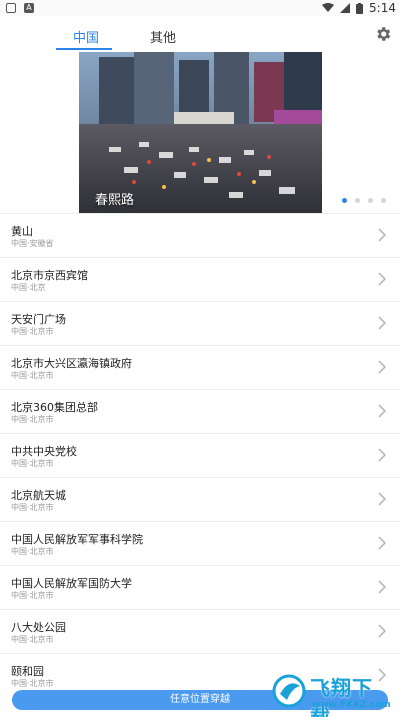 The height and width of the screenshot is (717, 400). I want to click on list-item-title: 中国人民解放军国防大学, so click(71, 583).